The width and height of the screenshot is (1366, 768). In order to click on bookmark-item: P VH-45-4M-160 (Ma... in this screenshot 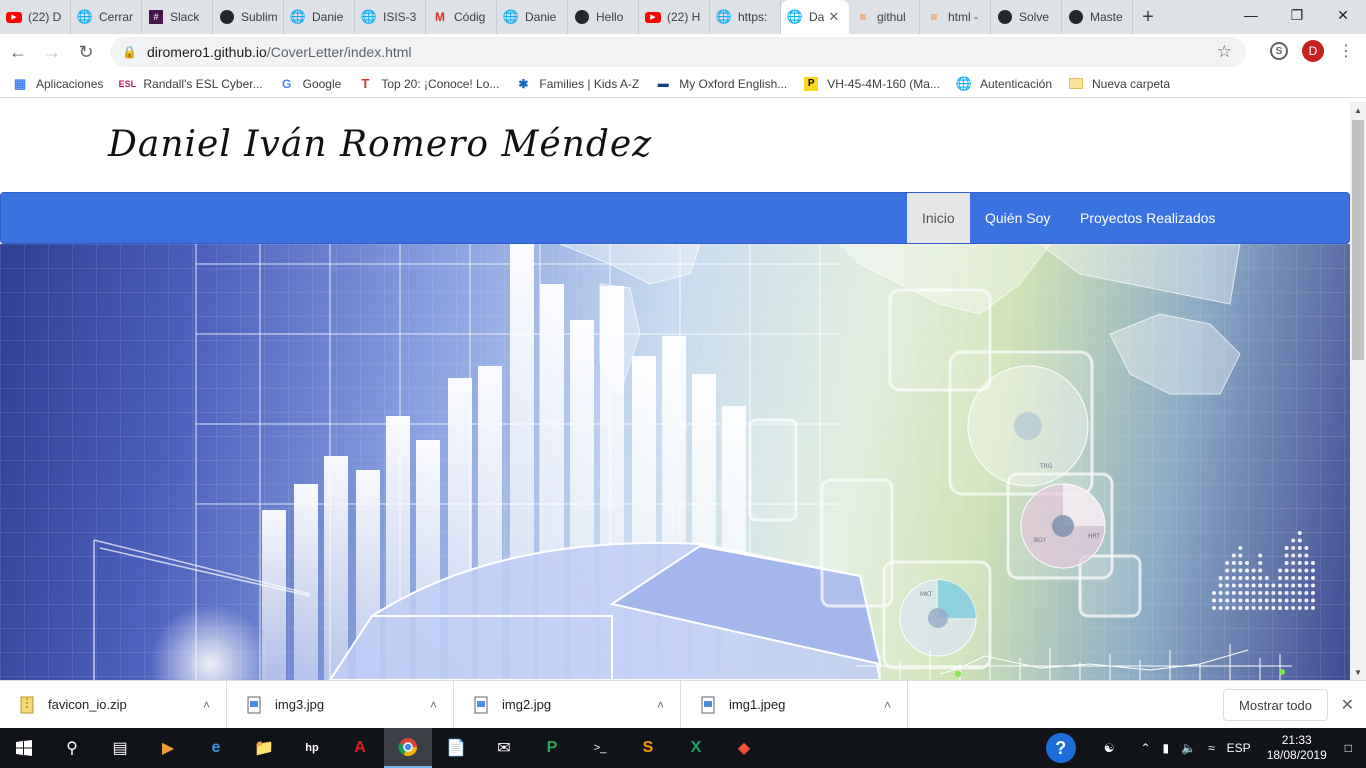, I will do `click(871, 84)`.